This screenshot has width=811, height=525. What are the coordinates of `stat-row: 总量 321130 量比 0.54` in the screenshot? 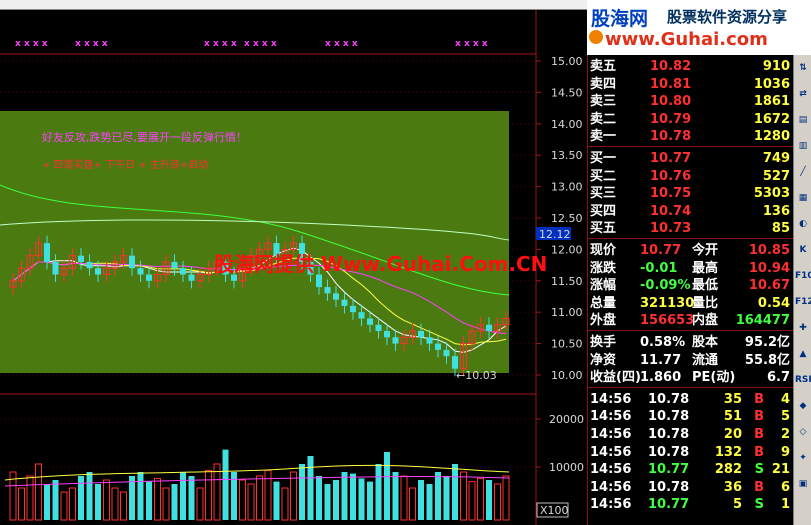 It's located at (691, 303).